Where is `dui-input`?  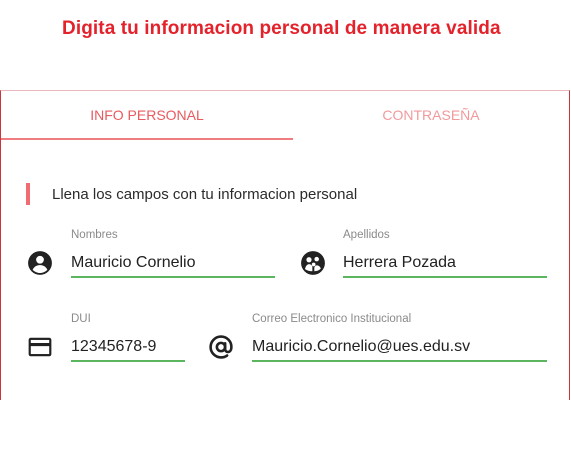 dui-input is located at coordinates (128, 348).